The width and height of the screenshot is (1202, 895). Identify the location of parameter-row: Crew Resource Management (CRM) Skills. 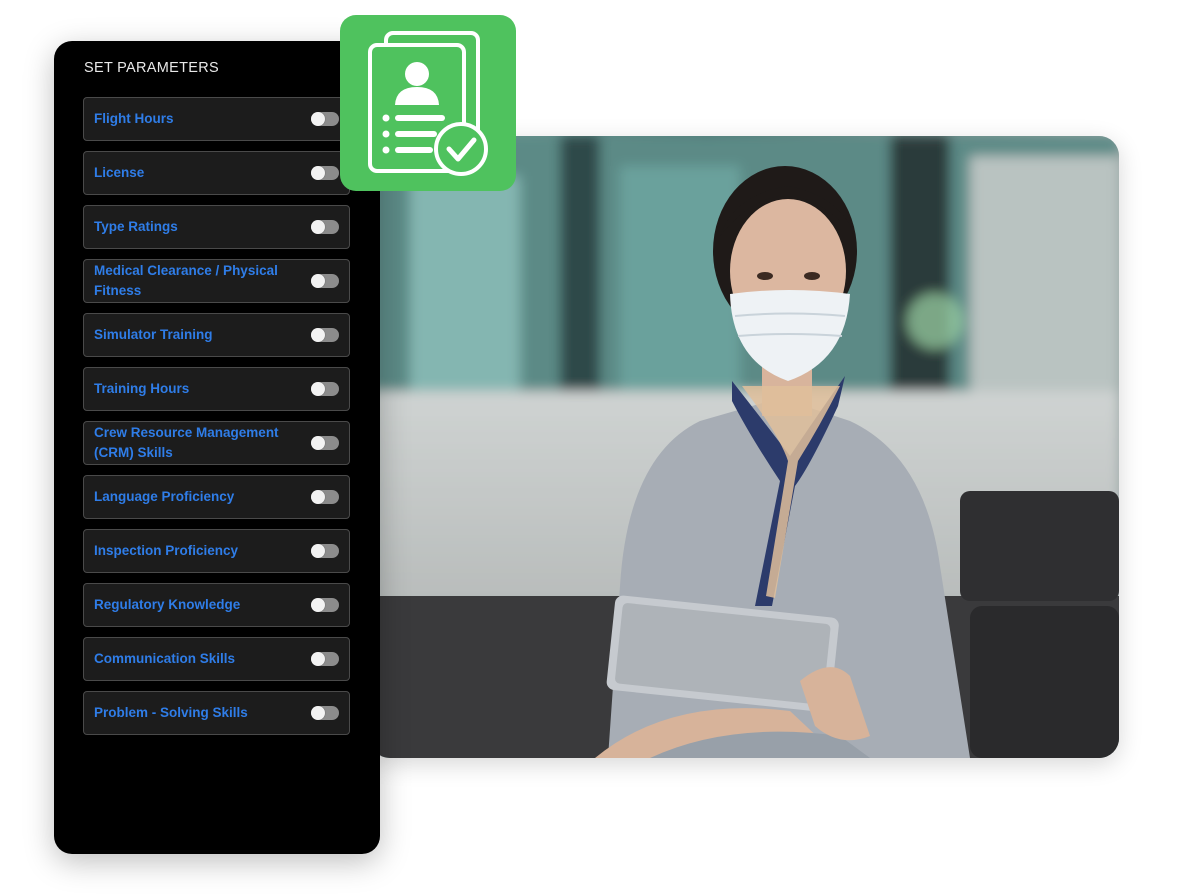
(216, 443).